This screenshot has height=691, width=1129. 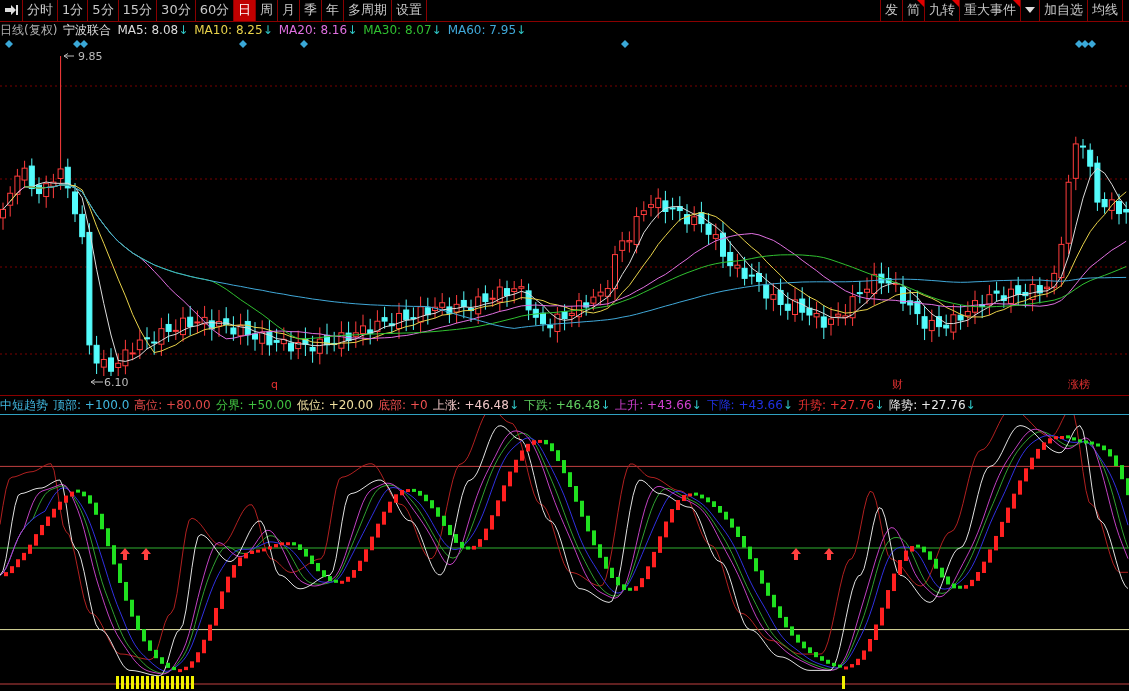 What do you see at coordinates (245, 10) in the screenshot?
I see `period-tab: 日` at bounding box center [245, 10].